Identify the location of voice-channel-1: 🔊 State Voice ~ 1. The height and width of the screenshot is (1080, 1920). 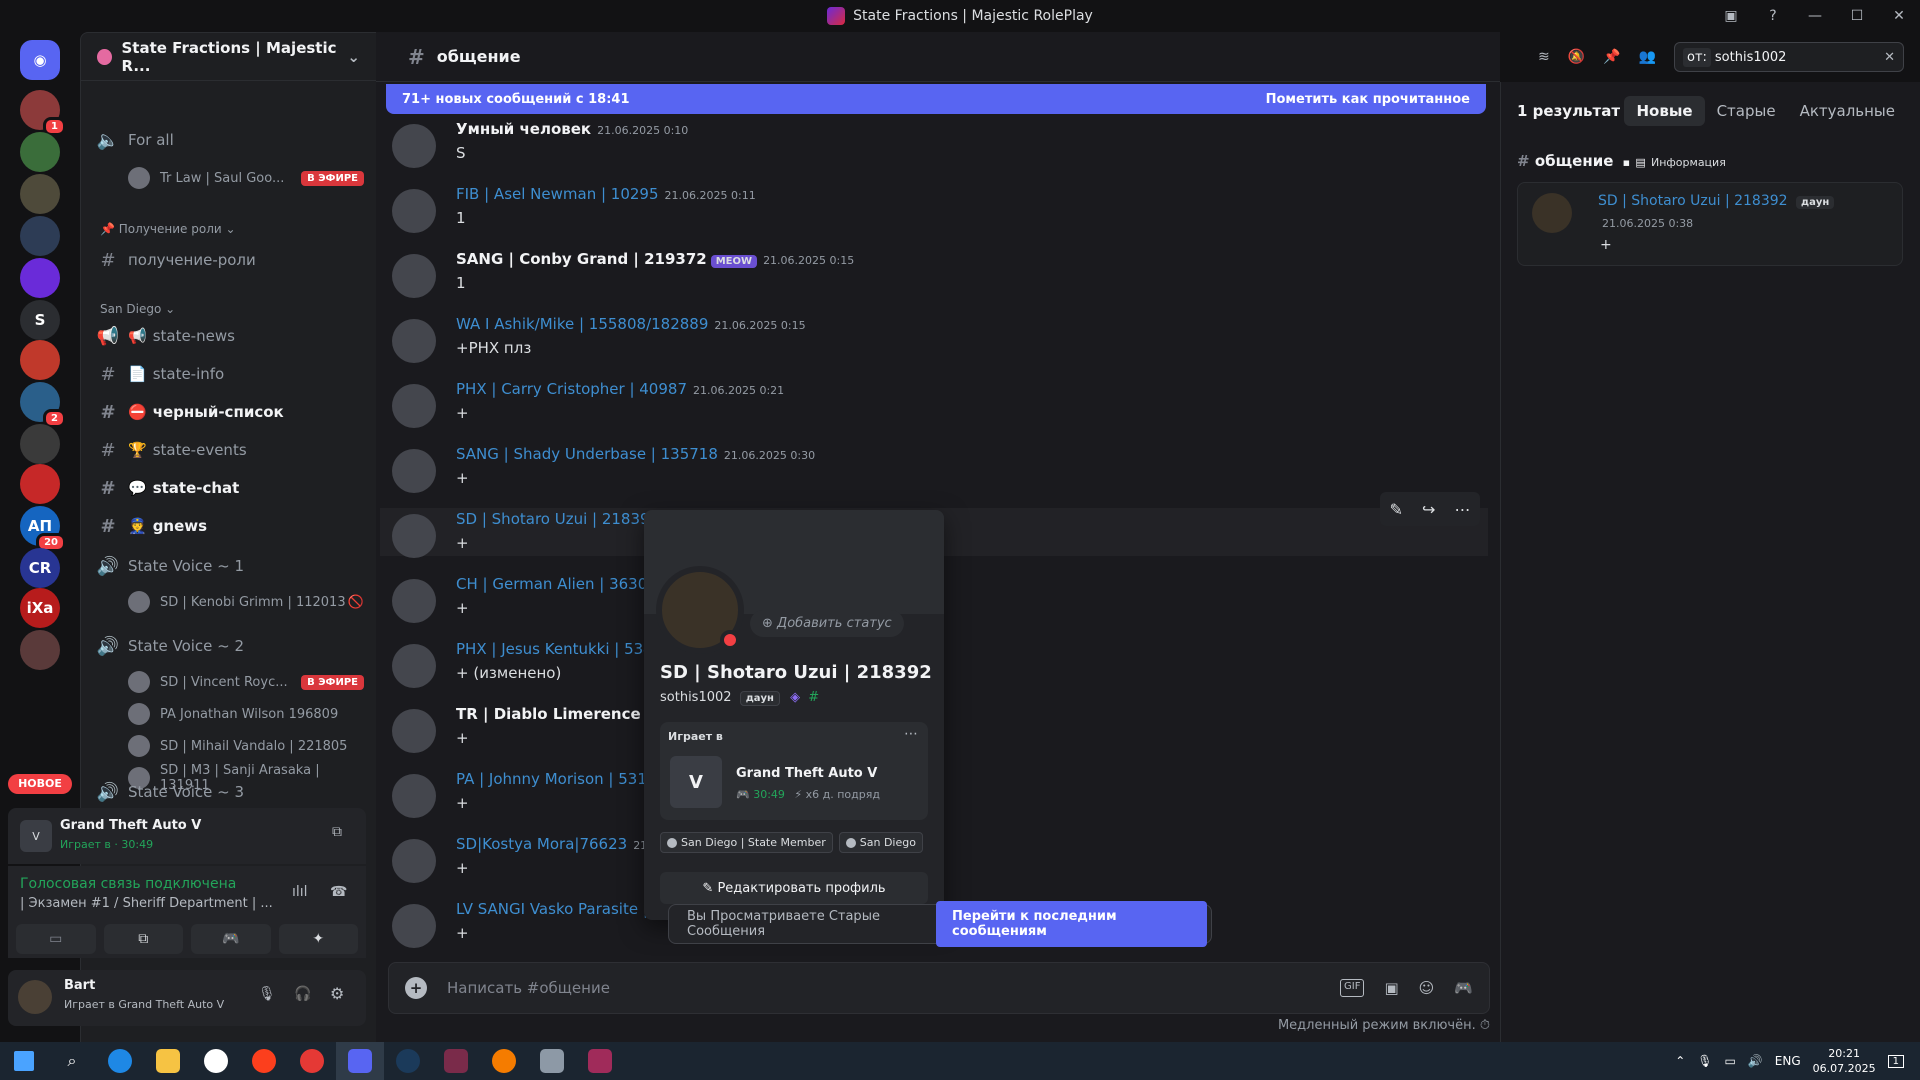
(232, 566).